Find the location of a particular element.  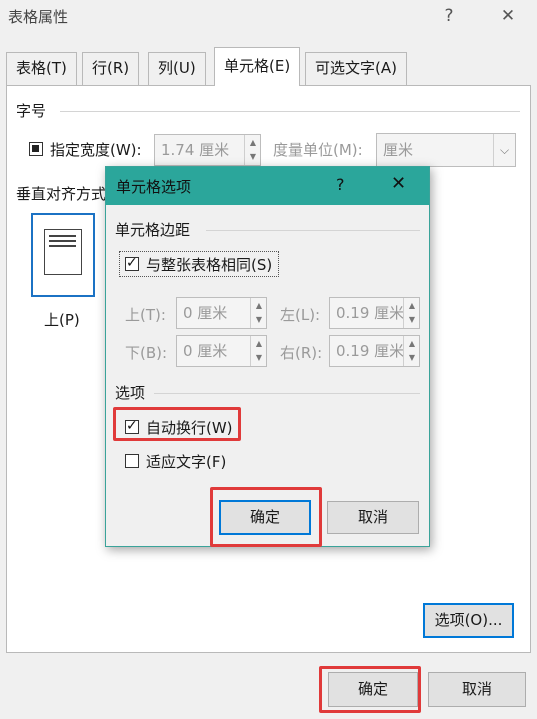

chevron-down-icon: ⌵ is located at coordinates (504, 150).